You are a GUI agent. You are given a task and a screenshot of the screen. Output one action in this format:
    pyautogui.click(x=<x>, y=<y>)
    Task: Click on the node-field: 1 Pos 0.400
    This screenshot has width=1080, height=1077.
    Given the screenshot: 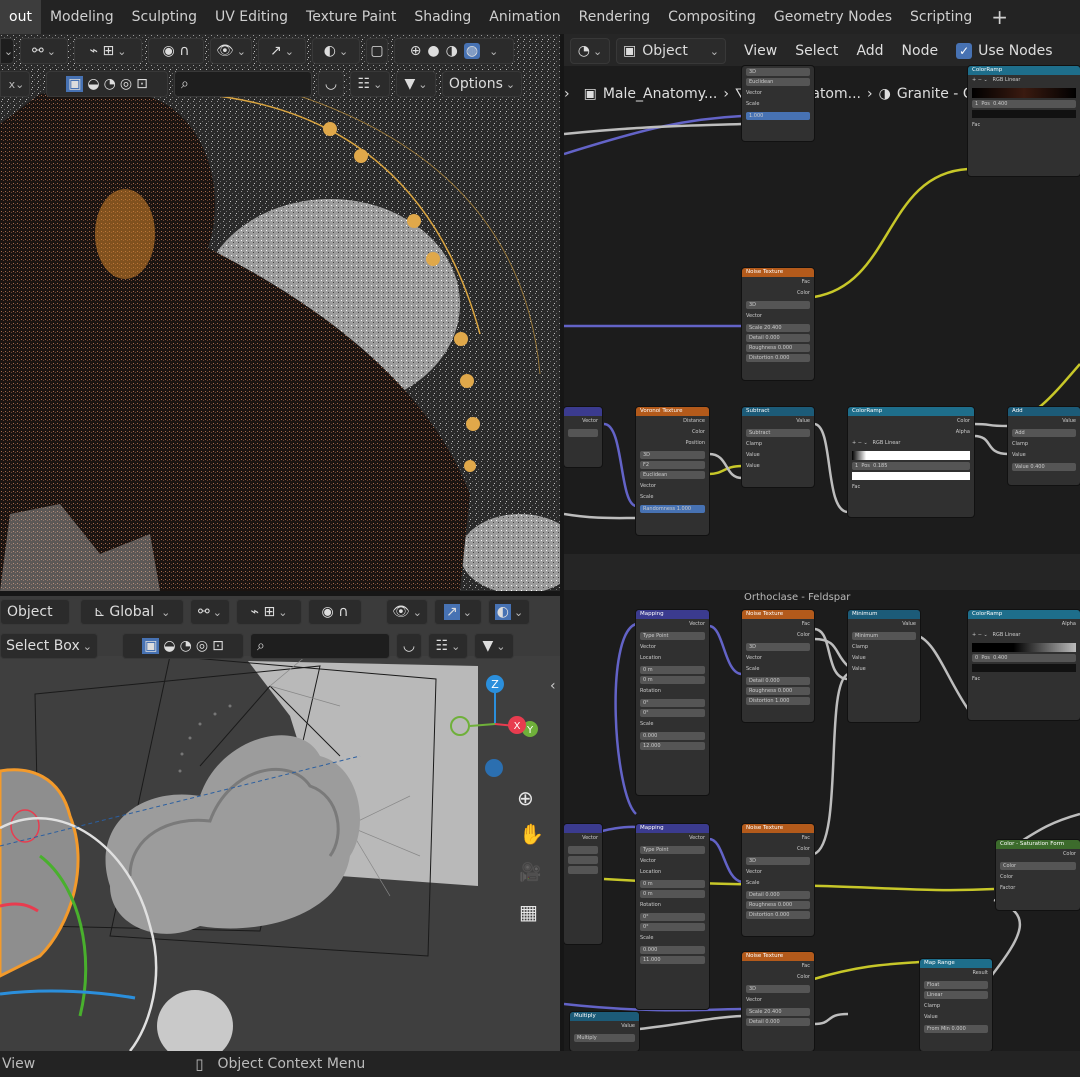 What is the action you would take?
    pyautogui.click(x=1024, y=104)
    